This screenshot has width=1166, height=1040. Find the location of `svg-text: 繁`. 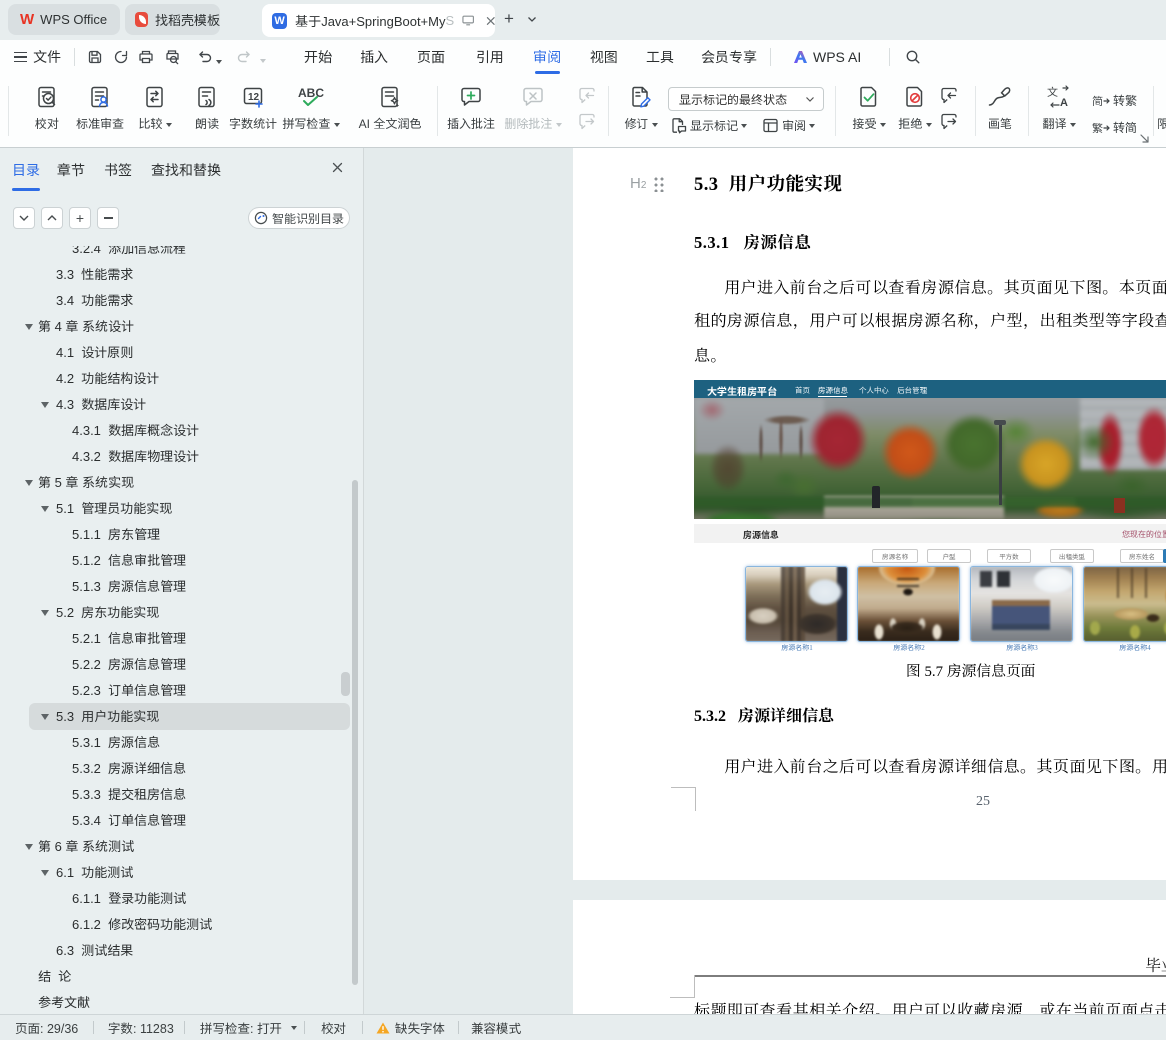

svg-text: 繁 is located at coordinates (1097, 128).